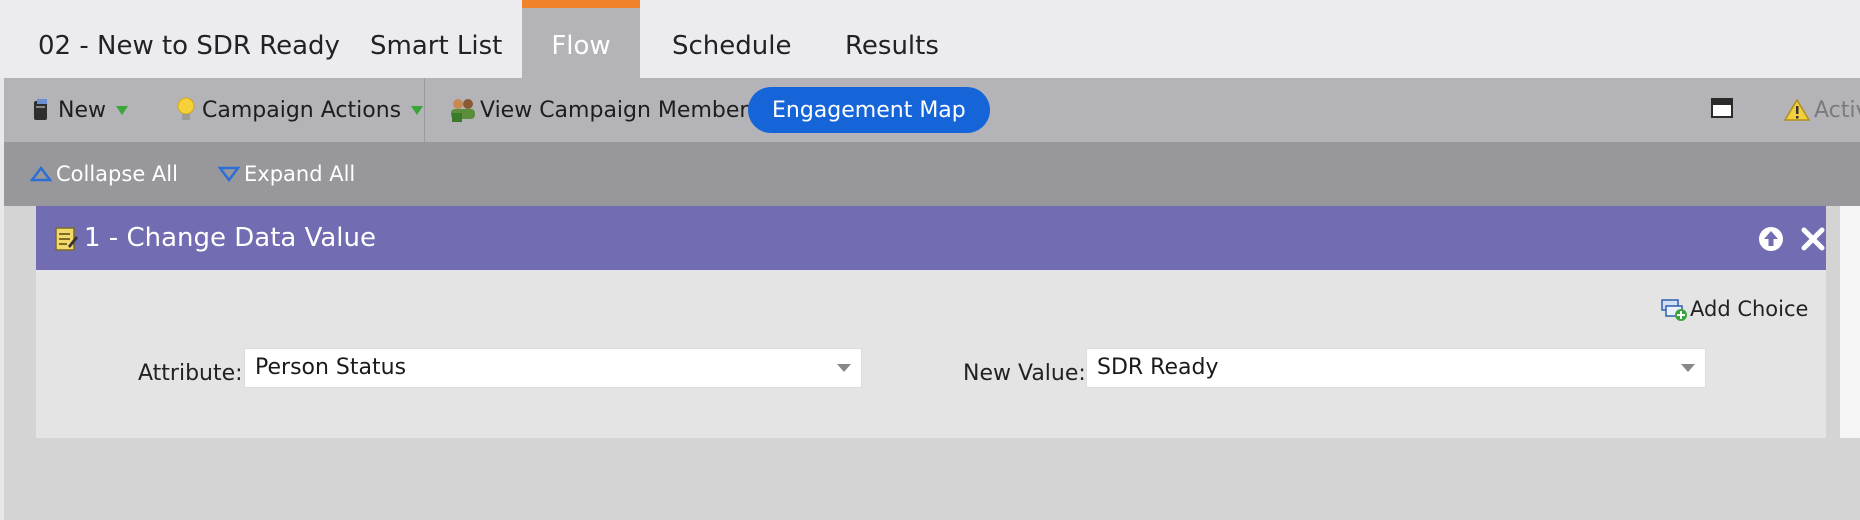 The image size is (1860, 520). What do you see at coordinates (1813, 239) in the screenshot?
I see `close-icon` at bounding box center [1813, 239].